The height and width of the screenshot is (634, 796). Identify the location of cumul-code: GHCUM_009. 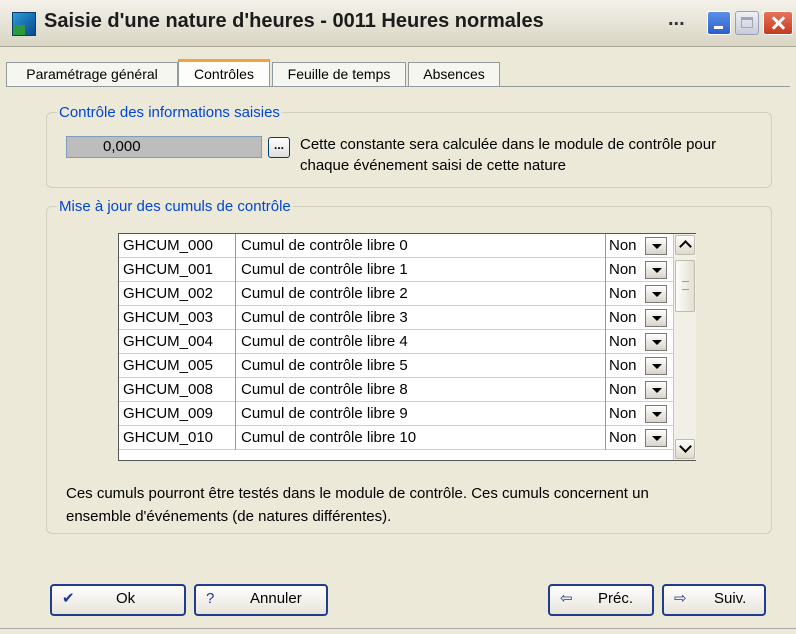
(168, 413).